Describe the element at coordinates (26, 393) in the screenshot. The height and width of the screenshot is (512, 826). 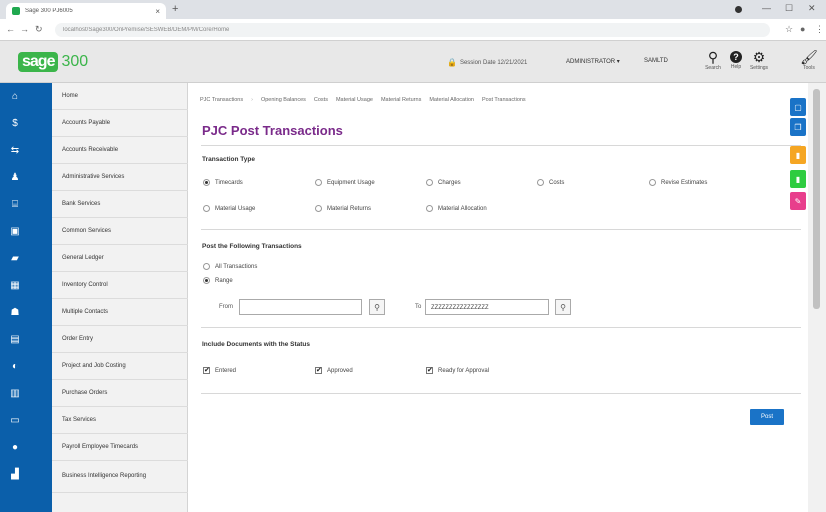
I see `rail-purchase-orders: ▥` at that location.